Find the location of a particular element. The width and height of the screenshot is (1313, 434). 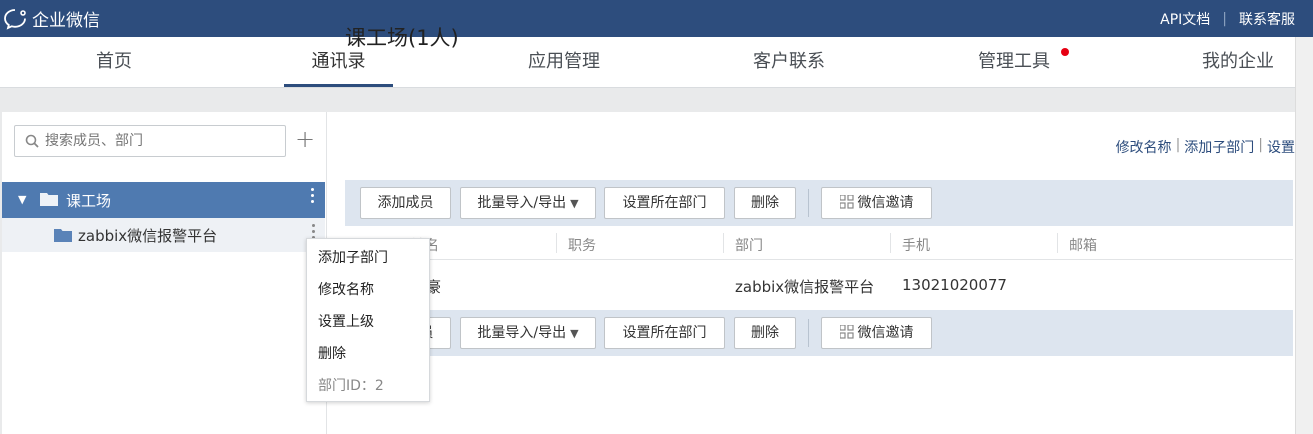

toolbar-top: 添加成员 批量导入/导出 ▼ 设置所在部门 删除 微信邀请 is located at coordinates (819, 203).